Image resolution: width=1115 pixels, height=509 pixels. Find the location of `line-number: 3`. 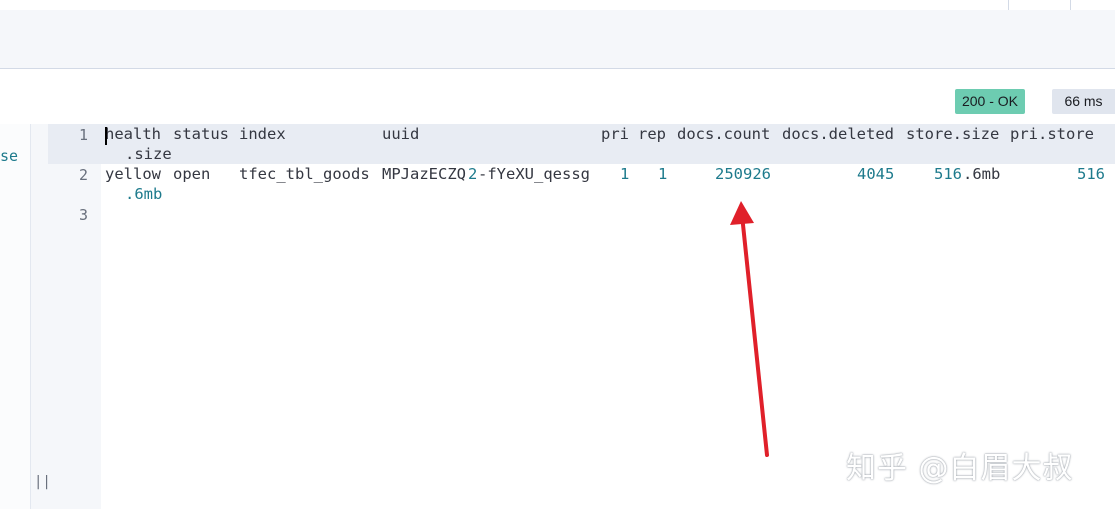

line-number: 3 is located at coordinates (83, 215).